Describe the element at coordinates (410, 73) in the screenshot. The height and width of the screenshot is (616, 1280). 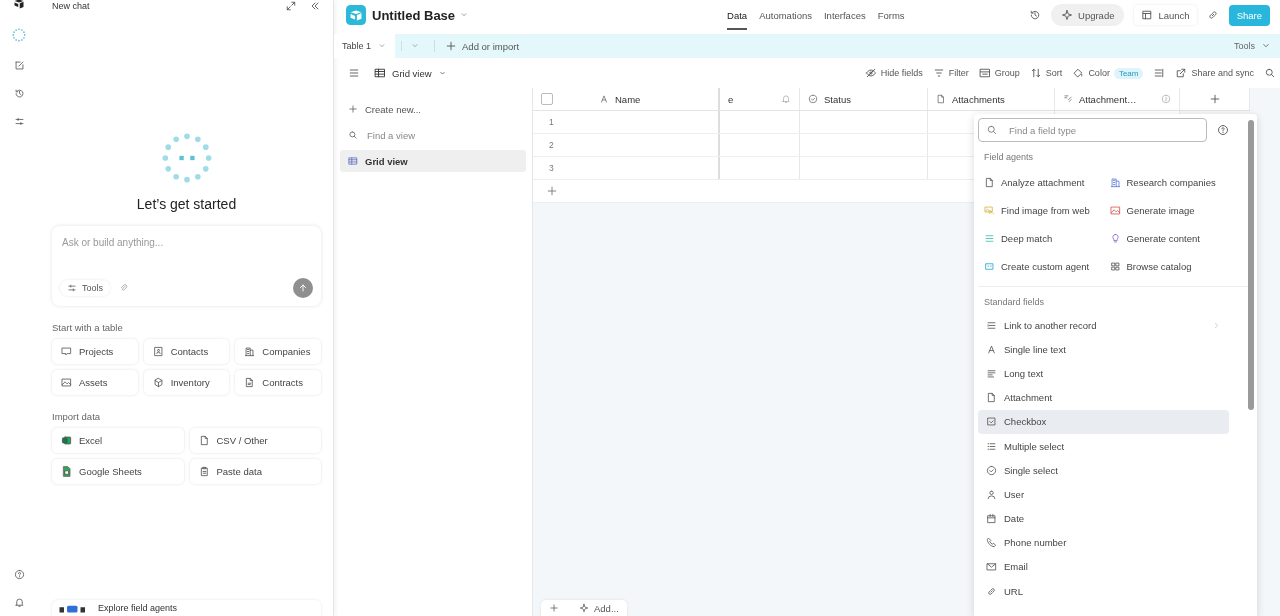
I see `view-switcher: Grid view` at that location.